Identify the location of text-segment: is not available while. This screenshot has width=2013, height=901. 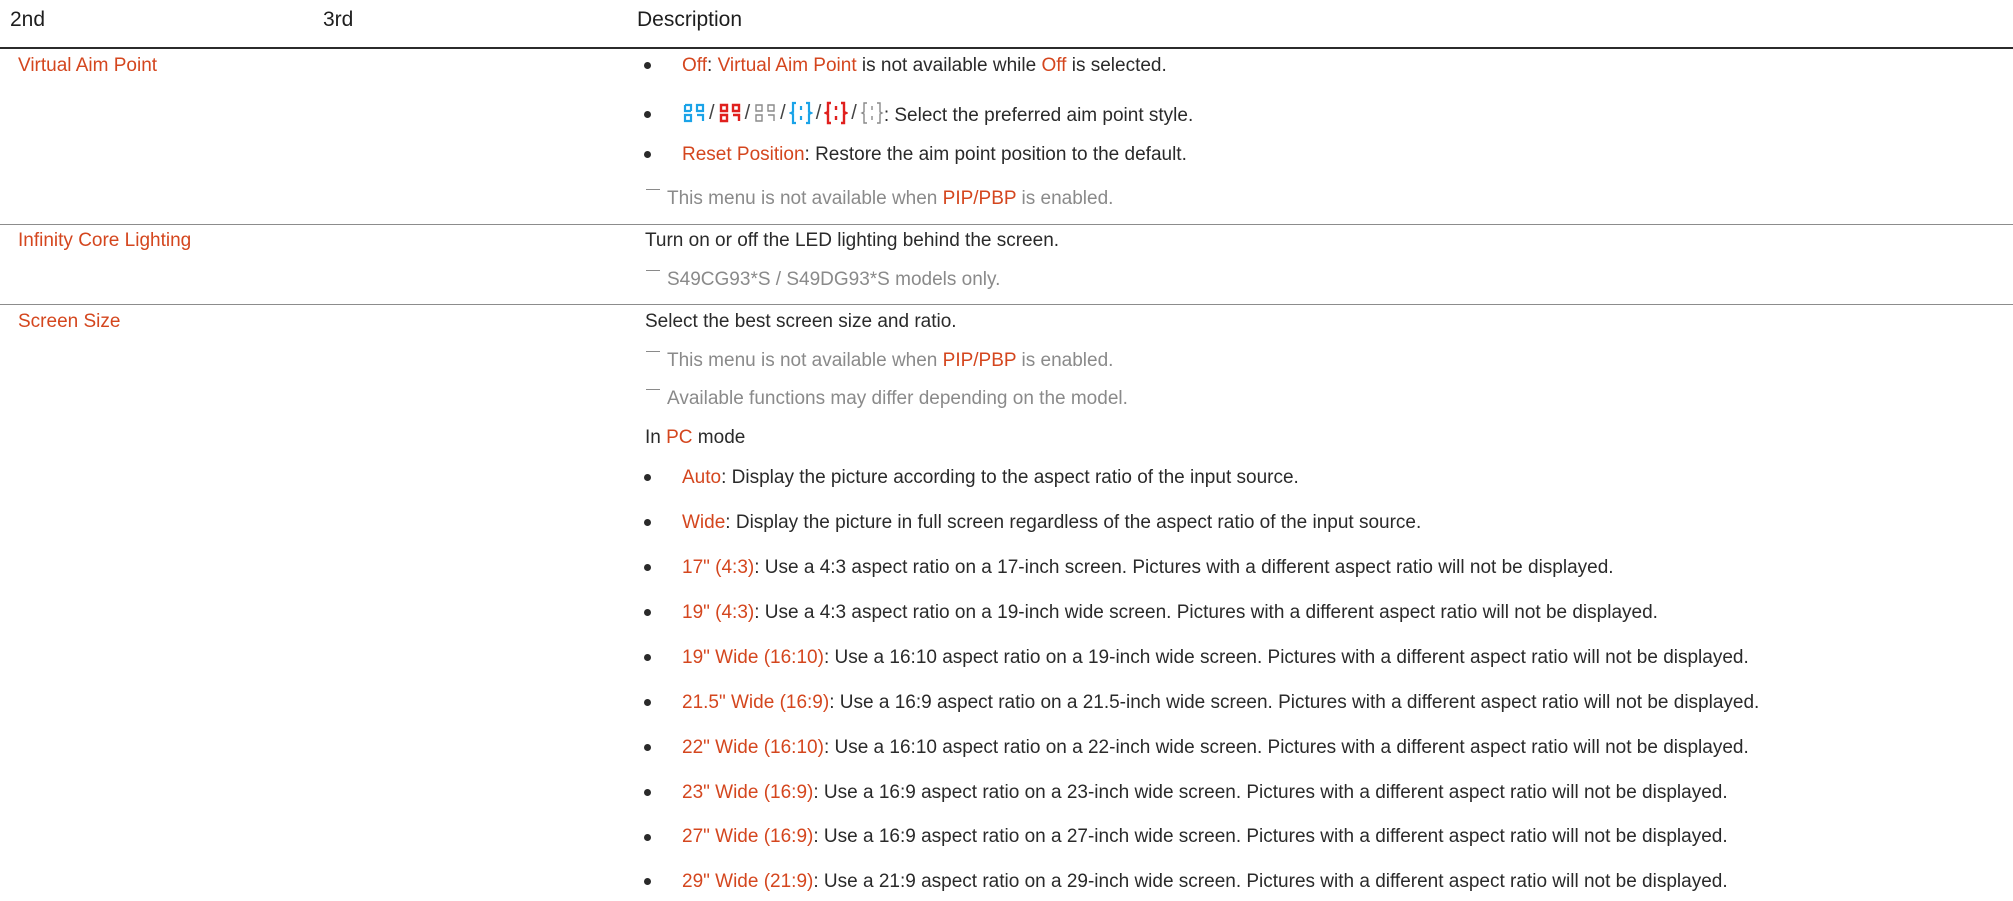
(949, 65).